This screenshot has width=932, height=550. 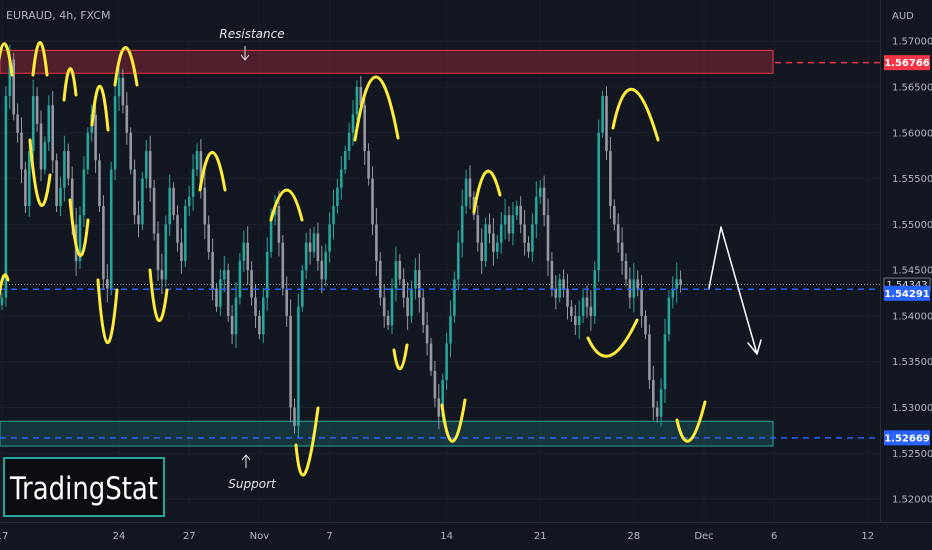 I want to click on price-tick-label: 1.53500, so click(x=912, y=362).